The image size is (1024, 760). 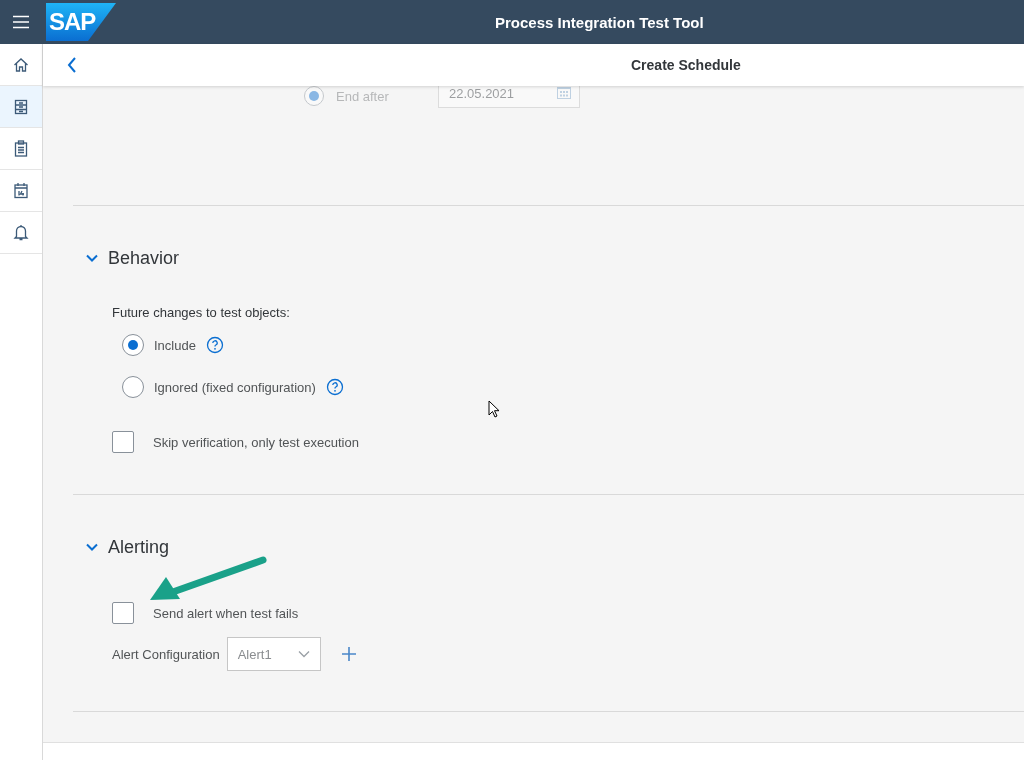 I want to click on page-title: Create Schedule, so click(x=686, y=65).